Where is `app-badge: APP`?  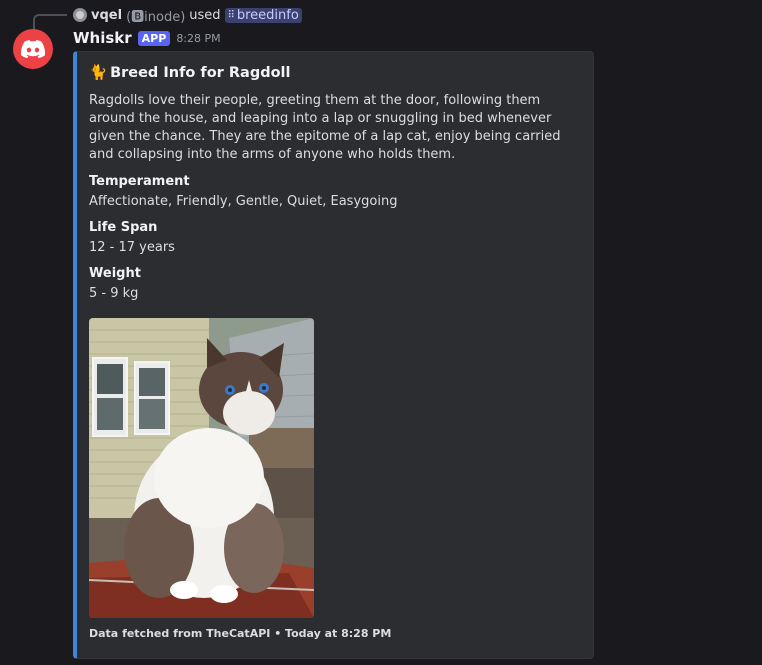
app-badge: APP is located at coordinates (154, 38).